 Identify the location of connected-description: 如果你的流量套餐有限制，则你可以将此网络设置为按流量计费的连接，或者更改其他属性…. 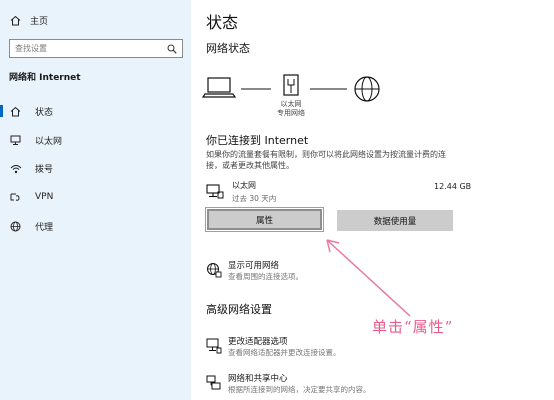
(326, 160).